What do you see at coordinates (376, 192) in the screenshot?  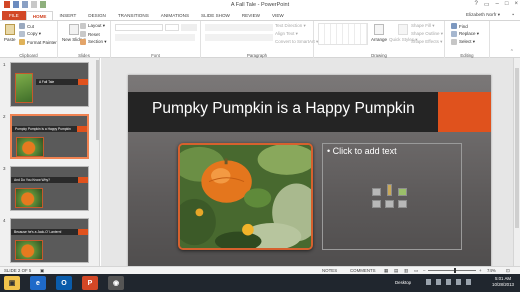 I see `insert-table-icon` at bounding box center [376, 192].